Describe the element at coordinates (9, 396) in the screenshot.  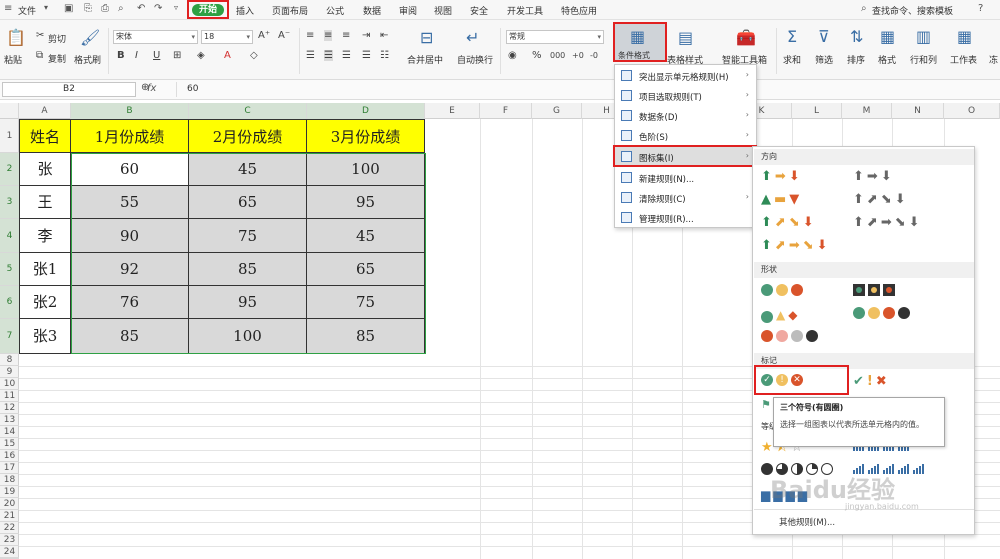
I see `row-header: 11` at that location.